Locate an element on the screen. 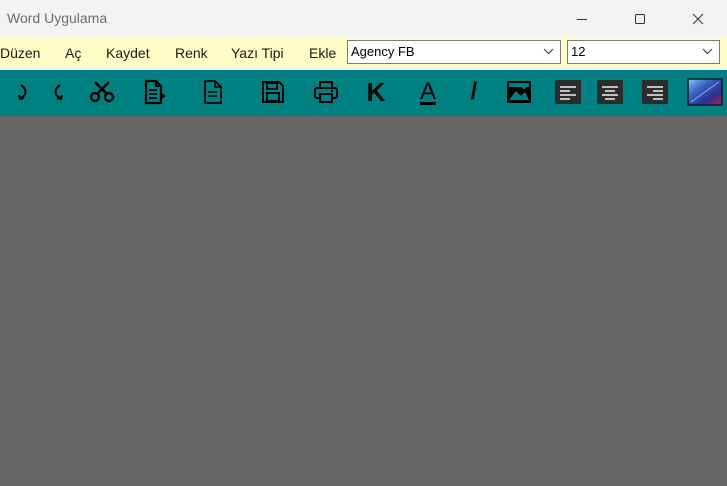 The image size is (727, 486). paste-button is located at coordinates (155, 92).